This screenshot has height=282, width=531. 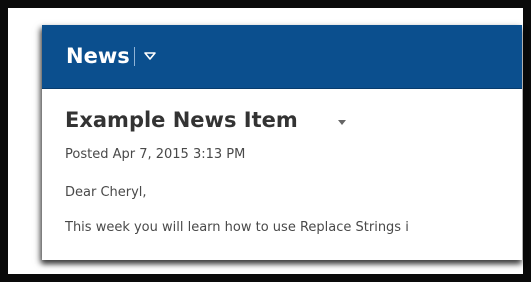 I want to click on posted-date: Posted Apr 7, 2015 3:13 PM, so click(x=155, y=154).